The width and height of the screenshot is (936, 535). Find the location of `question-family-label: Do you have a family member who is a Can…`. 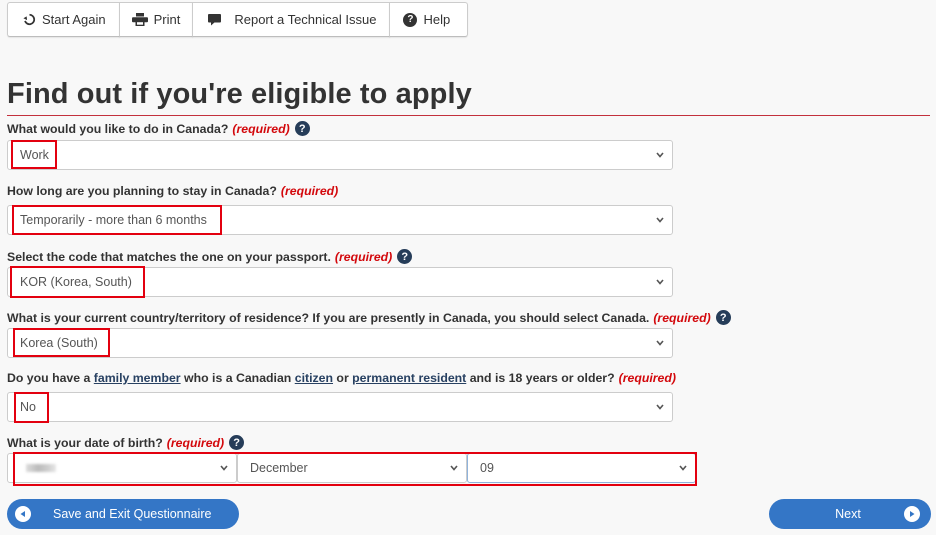

question-family-label: Do you have a family member who is a Can… is located at coordinates (341, 378).